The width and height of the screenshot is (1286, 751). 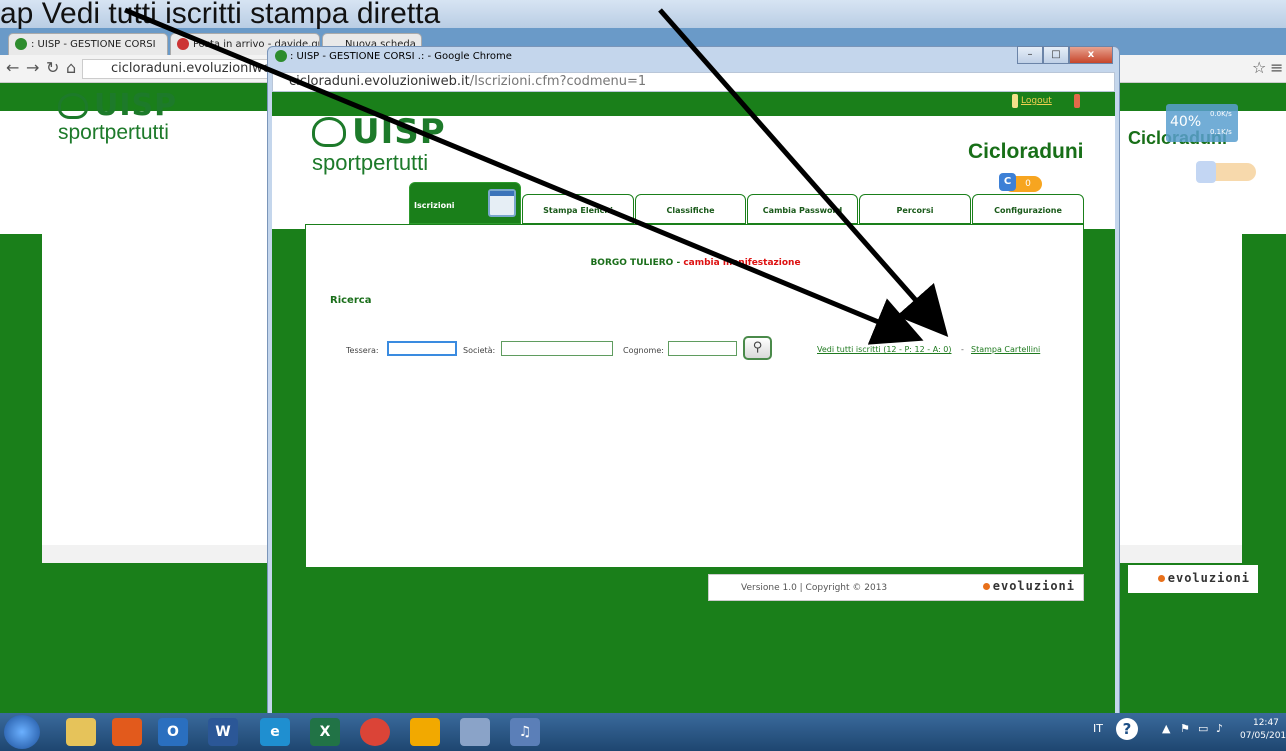 I want to click on tray-arrow-icon: ▲, so click(x=1166, y=728).